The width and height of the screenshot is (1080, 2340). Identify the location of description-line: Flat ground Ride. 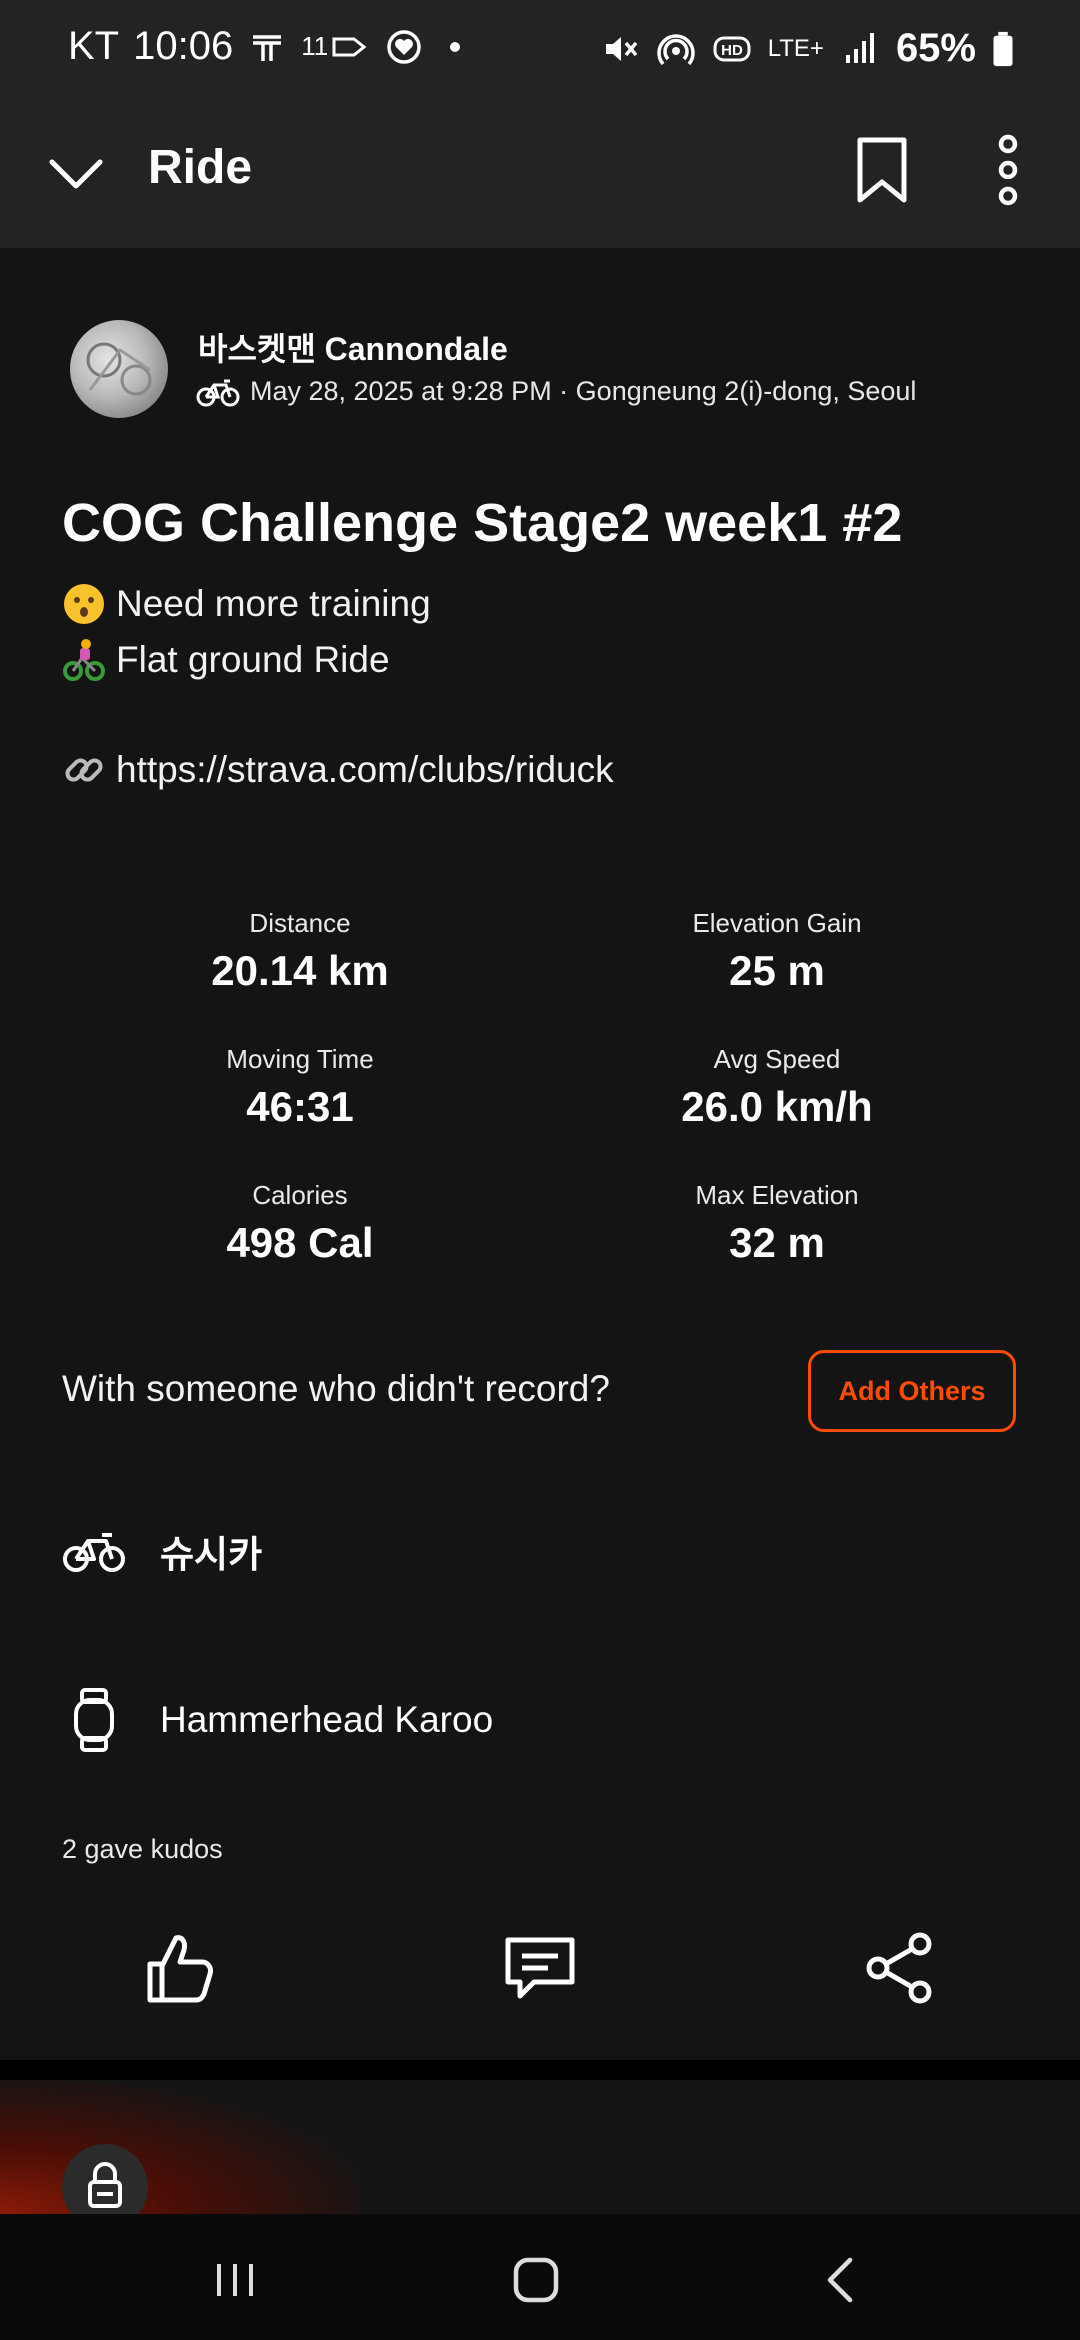
(226, 660).